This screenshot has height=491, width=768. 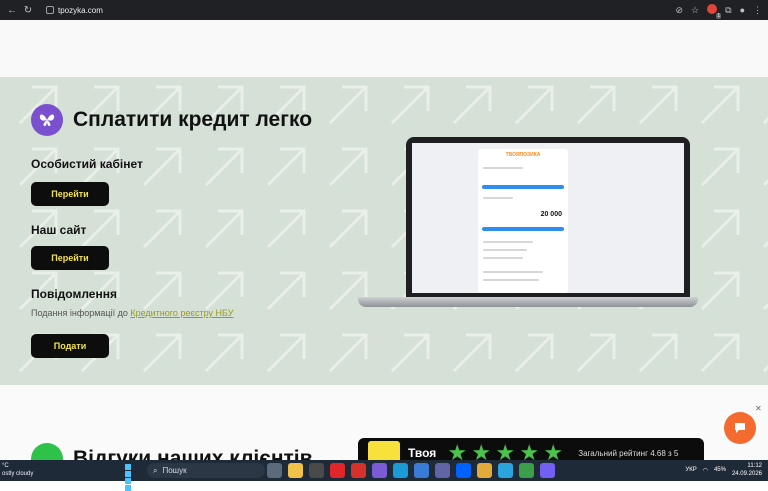 I want to click on system-tray: УКР ◠ 45% 11:12 24.09.2026, so click(x=723, y=470).